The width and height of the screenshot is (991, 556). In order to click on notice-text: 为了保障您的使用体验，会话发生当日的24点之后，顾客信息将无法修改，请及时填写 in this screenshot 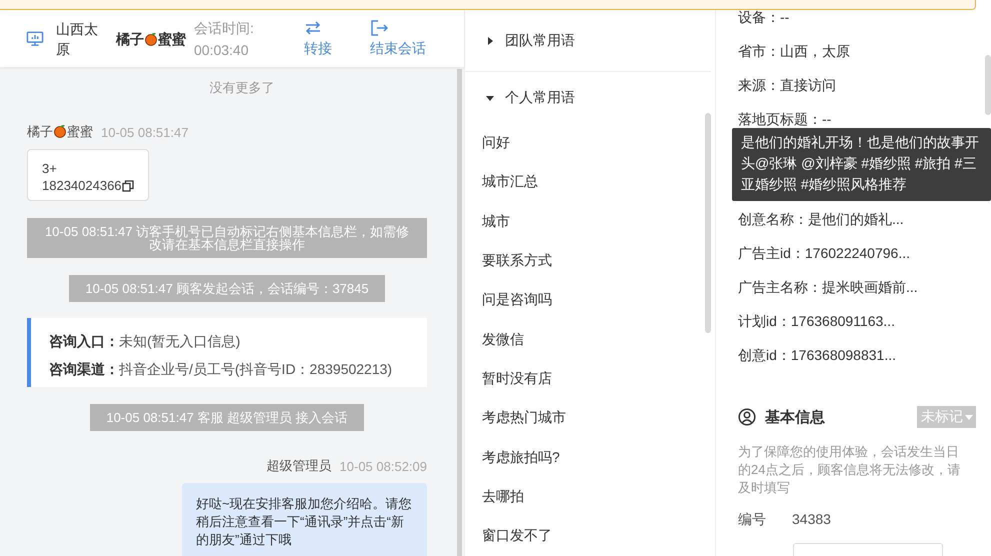, I will do `click(850, 470)`.